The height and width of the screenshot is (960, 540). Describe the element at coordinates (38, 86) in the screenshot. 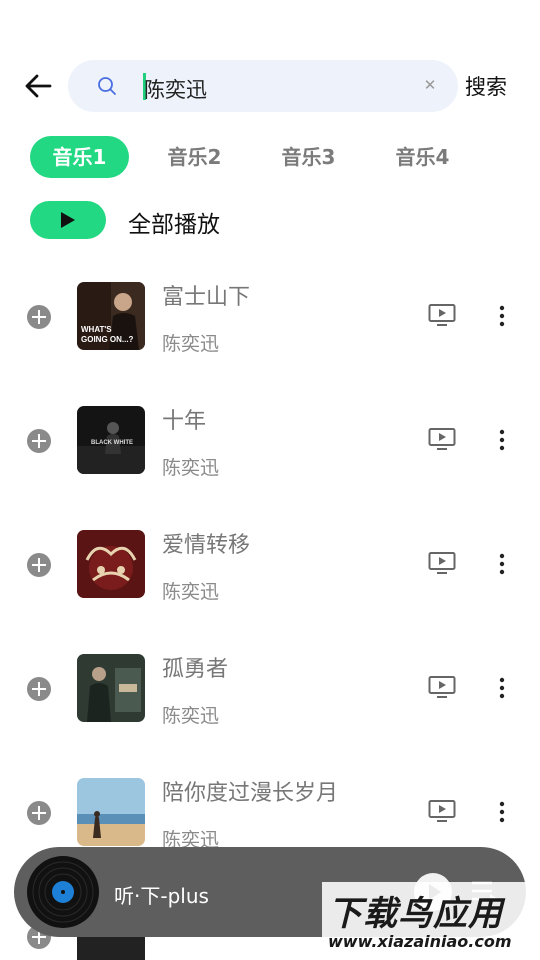

I see `back-arrow-icon` at that location.